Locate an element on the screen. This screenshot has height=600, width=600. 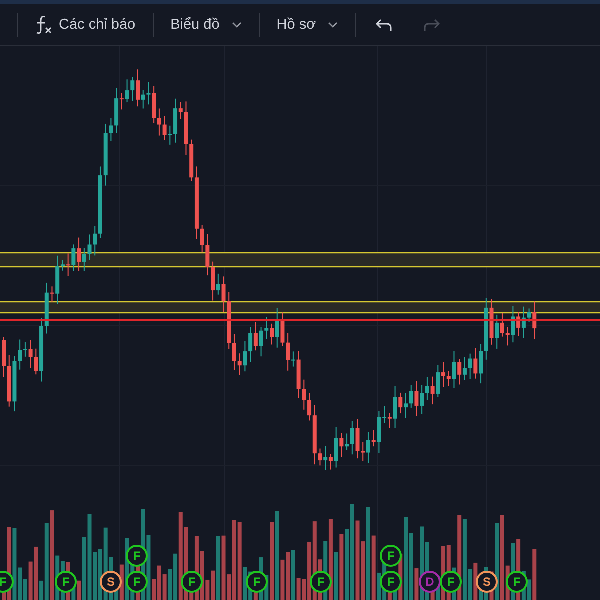
indicators-button: Các chỉ báo is located at coordinates (85, 24).